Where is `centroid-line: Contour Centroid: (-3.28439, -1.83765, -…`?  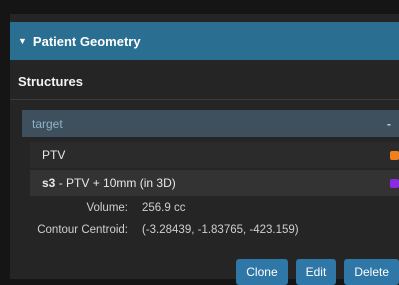
centroid-line: Contour Centroid: (-3.28439, -1.83765, -… is located at coordinates (154, 232).